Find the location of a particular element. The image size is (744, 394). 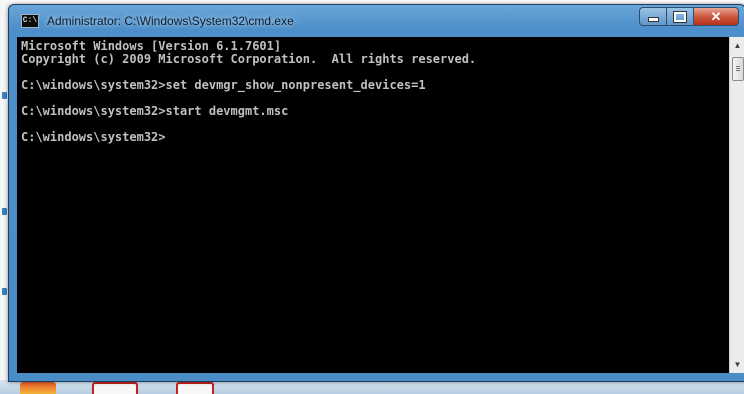

taskbar is located at coordinates (372, 387).